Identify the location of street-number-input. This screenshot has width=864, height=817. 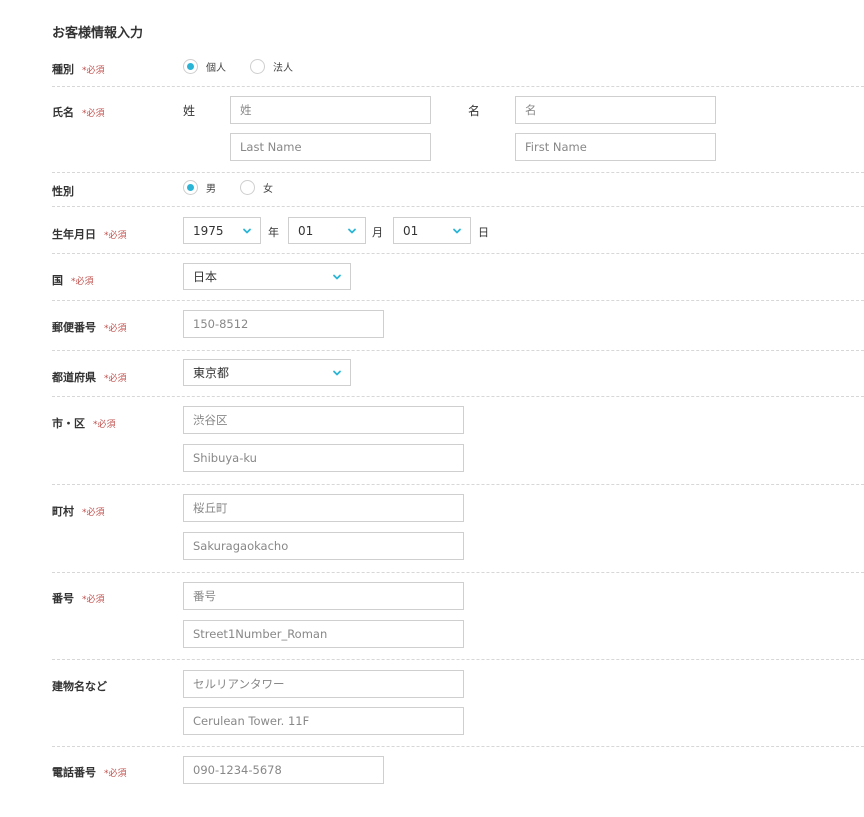
(323, 596).